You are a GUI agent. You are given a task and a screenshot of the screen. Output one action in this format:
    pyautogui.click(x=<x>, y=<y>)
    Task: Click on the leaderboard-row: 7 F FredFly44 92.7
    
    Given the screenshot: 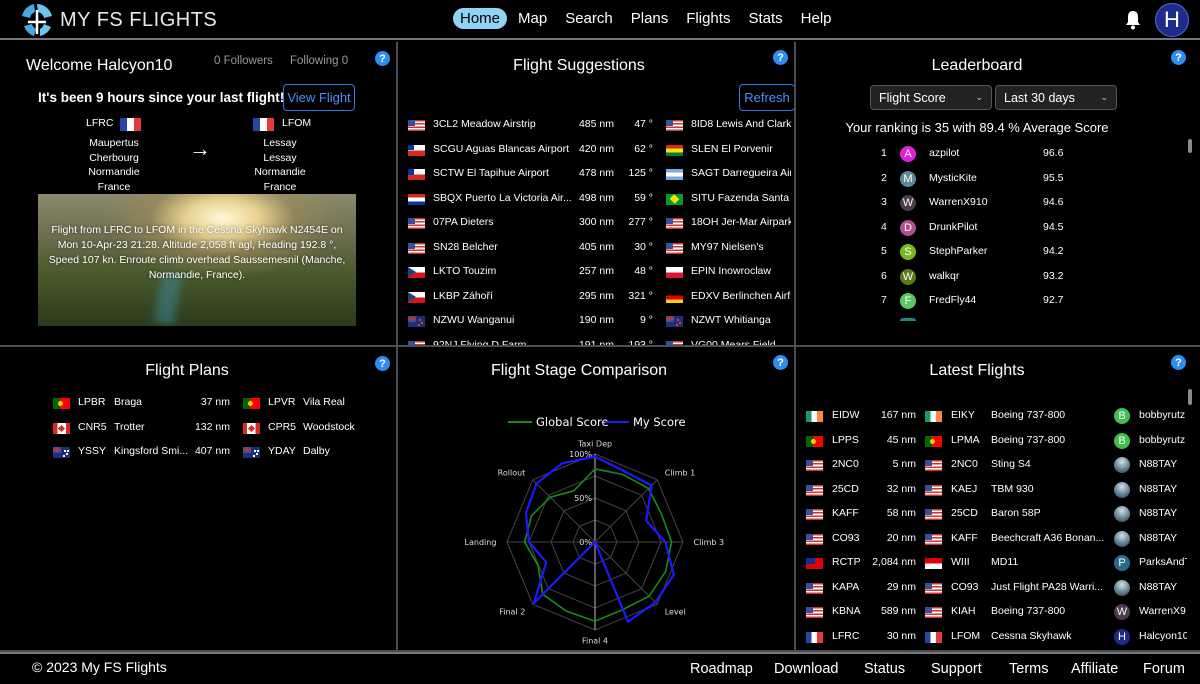 What is the action you would take?
    pyautogui.click(x=991, y=302)
    